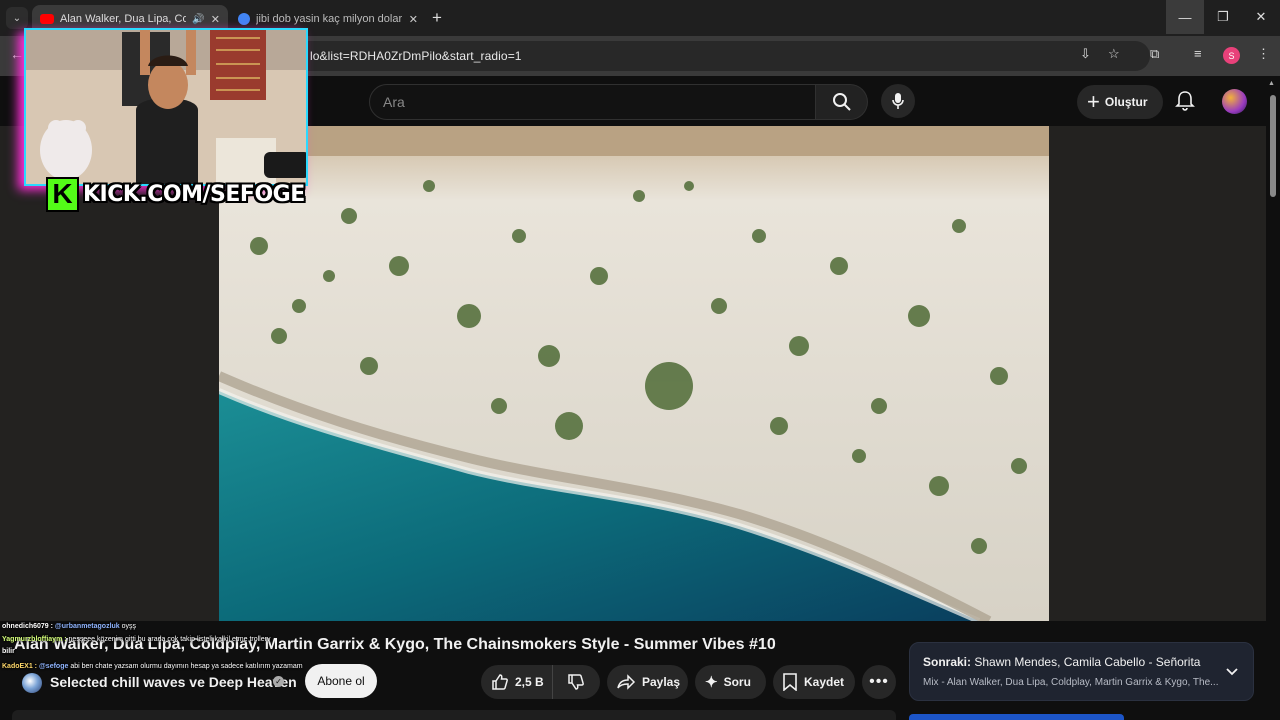 The height and width of the screenshot is (720, 1280). Describe the element at coordinates (1273, 146) in the screenshot. I see `scrollbar-thumb` at that location.